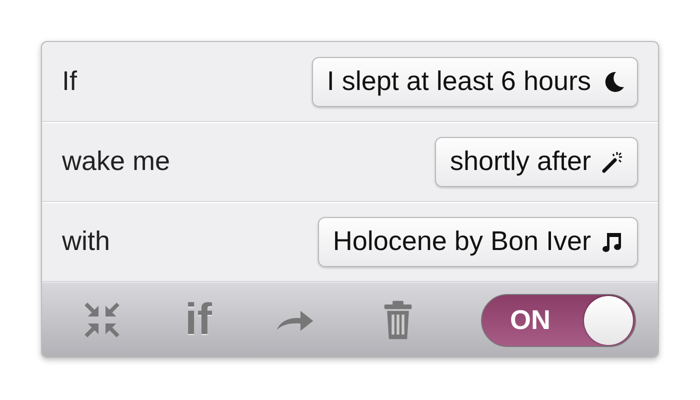 The height and width of the screenshot is (400, 700). I want to click on rule-label: with, so click(86, 241).